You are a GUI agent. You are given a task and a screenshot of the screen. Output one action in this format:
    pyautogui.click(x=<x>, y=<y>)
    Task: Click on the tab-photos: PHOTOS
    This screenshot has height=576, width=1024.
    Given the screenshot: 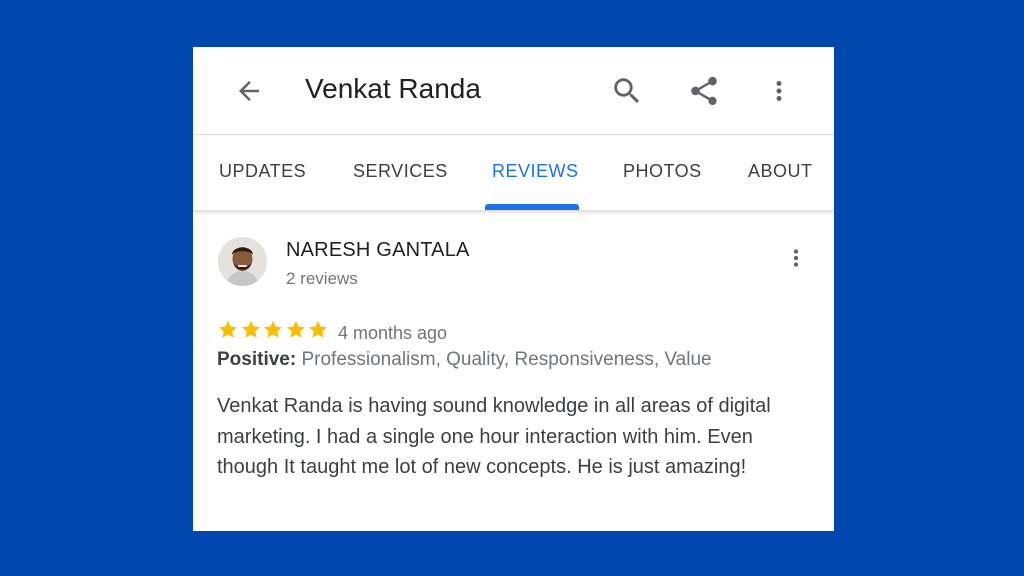 What is the action you would take?
    pyautogui.click(x=662, y=171)
    